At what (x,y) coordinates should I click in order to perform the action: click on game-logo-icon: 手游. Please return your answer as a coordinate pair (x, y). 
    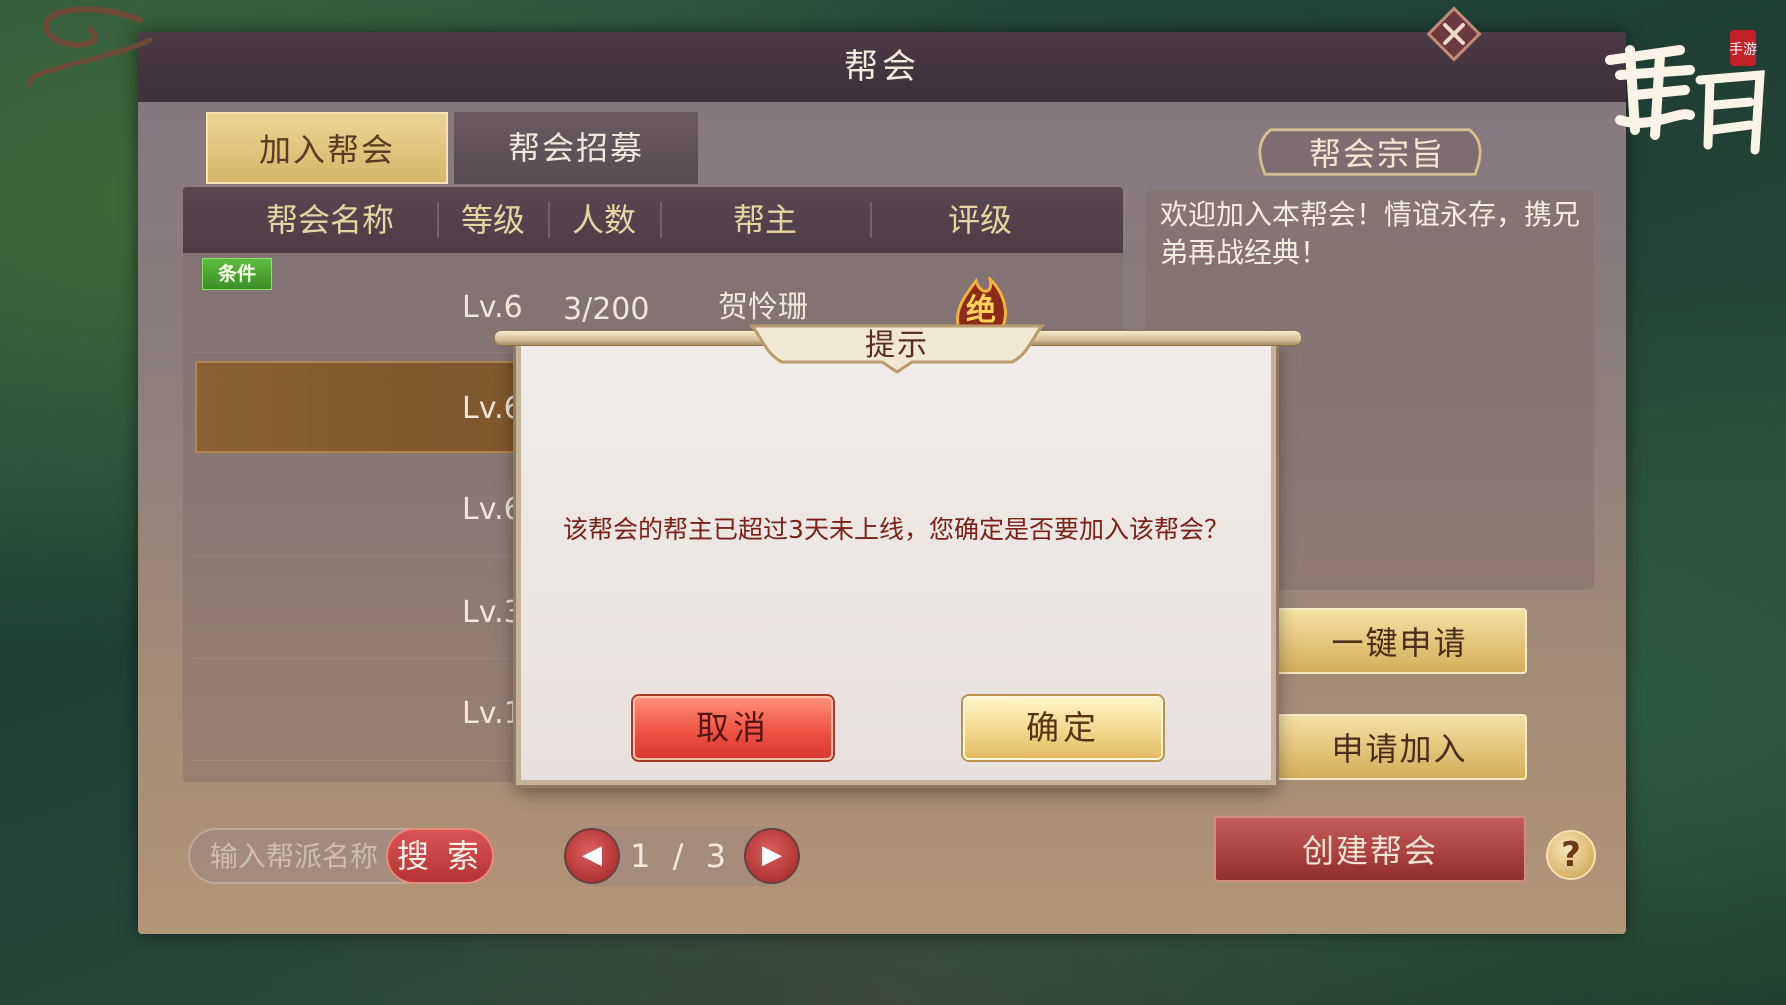
    Looking at the image, I should click on (1685, 92).